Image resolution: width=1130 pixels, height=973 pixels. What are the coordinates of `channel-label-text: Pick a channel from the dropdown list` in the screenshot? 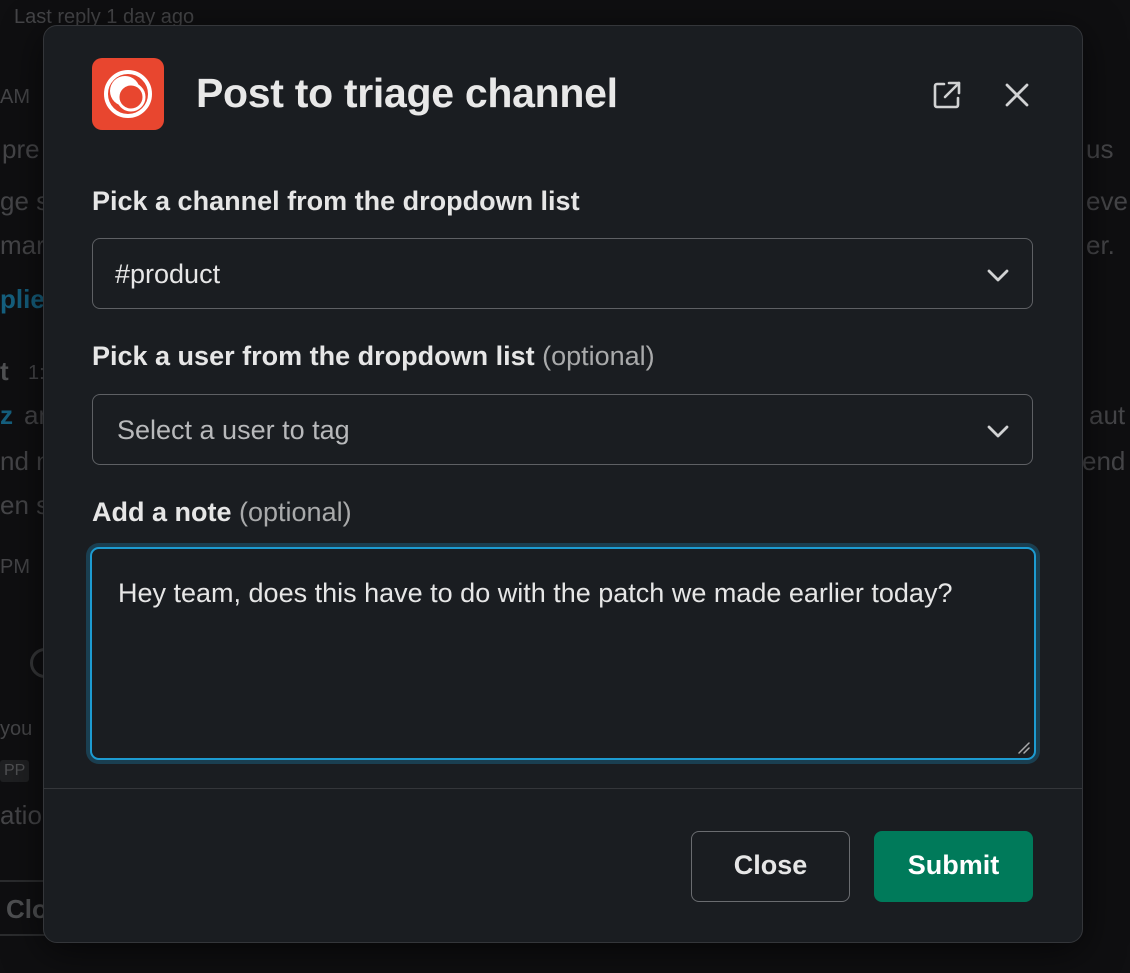 It's located at (336, 201).